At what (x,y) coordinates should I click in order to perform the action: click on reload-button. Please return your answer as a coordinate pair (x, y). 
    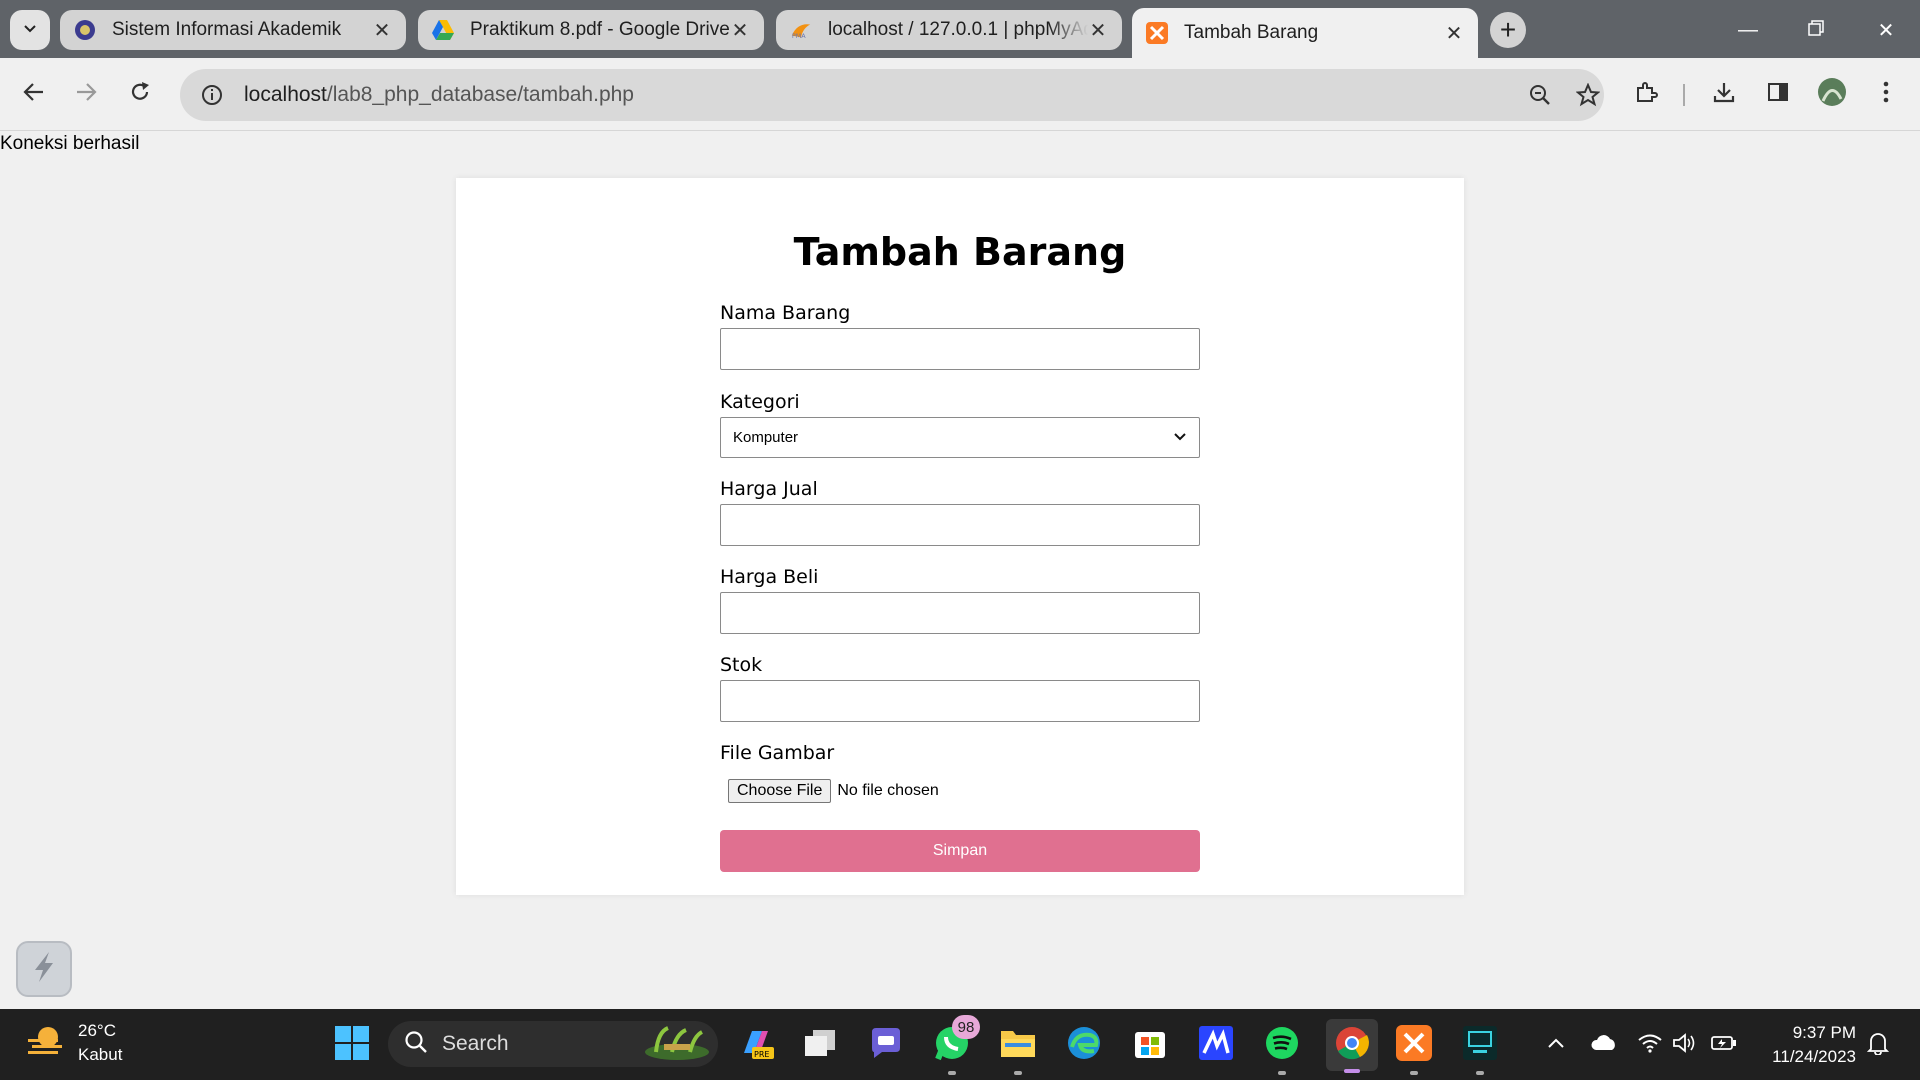
    Looking at the image, I should click on (140, 94).